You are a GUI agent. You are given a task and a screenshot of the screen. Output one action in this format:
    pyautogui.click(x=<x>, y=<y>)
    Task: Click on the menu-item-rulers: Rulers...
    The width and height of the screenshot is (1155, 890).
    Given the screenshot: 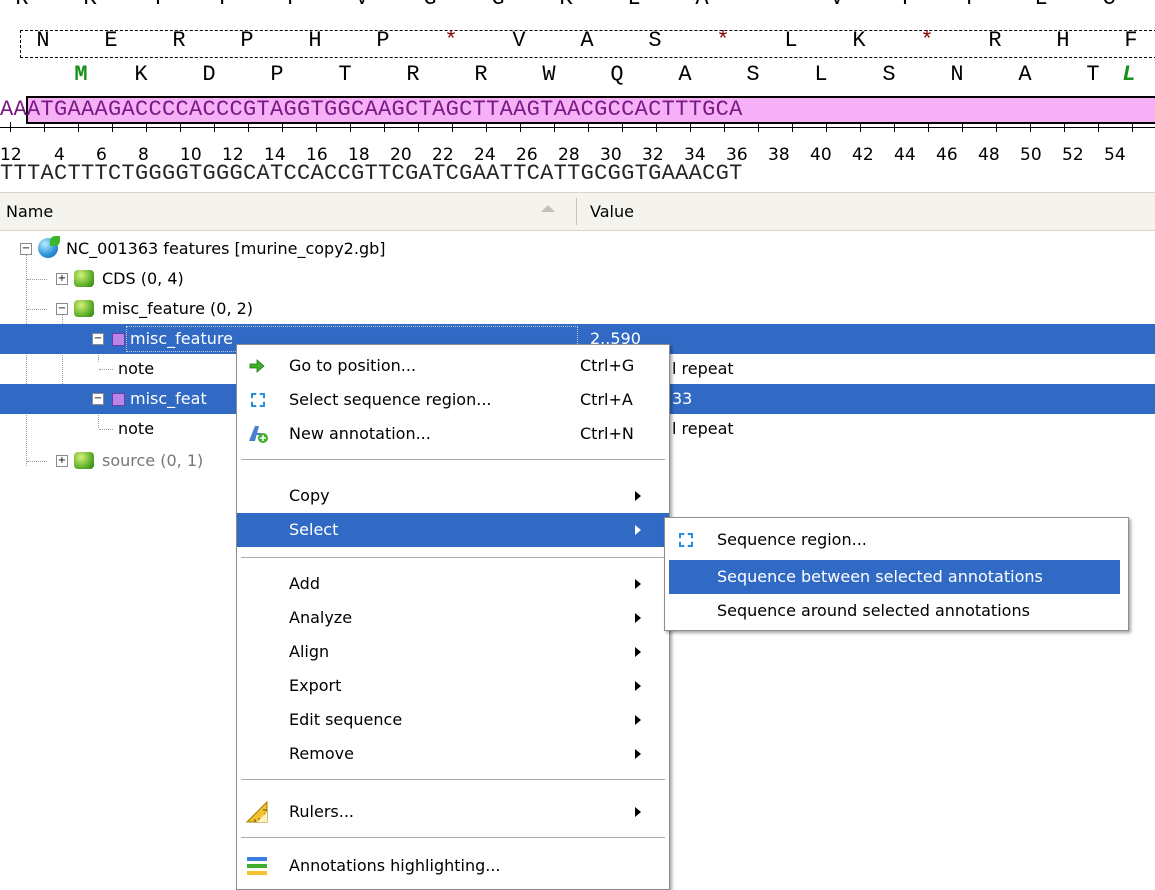 What is the action you would take?
    pyautogui.click(x=453, y=812)
    